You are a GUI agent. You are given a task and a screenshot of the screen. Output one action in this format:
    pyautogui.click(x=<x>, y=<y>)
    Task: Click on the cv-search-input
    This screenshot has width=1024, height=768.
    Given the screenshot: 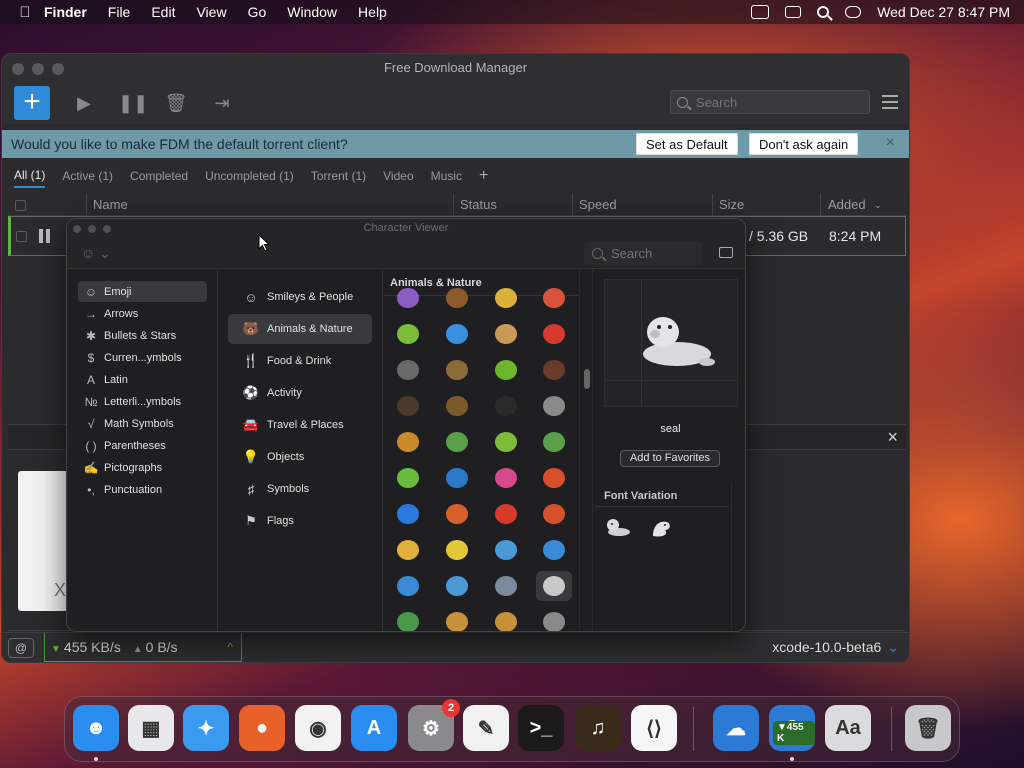 What is the action you would take?
    pyautogui.click(x=651, y=253)
    